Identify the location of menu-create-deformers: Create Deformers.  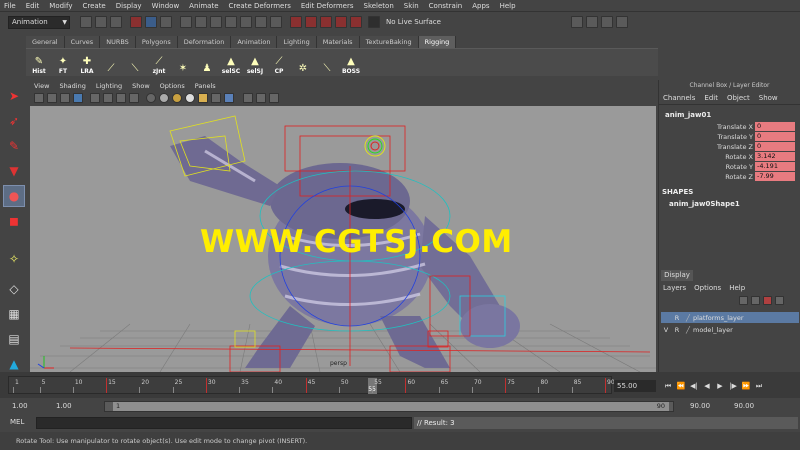
(260, 6).